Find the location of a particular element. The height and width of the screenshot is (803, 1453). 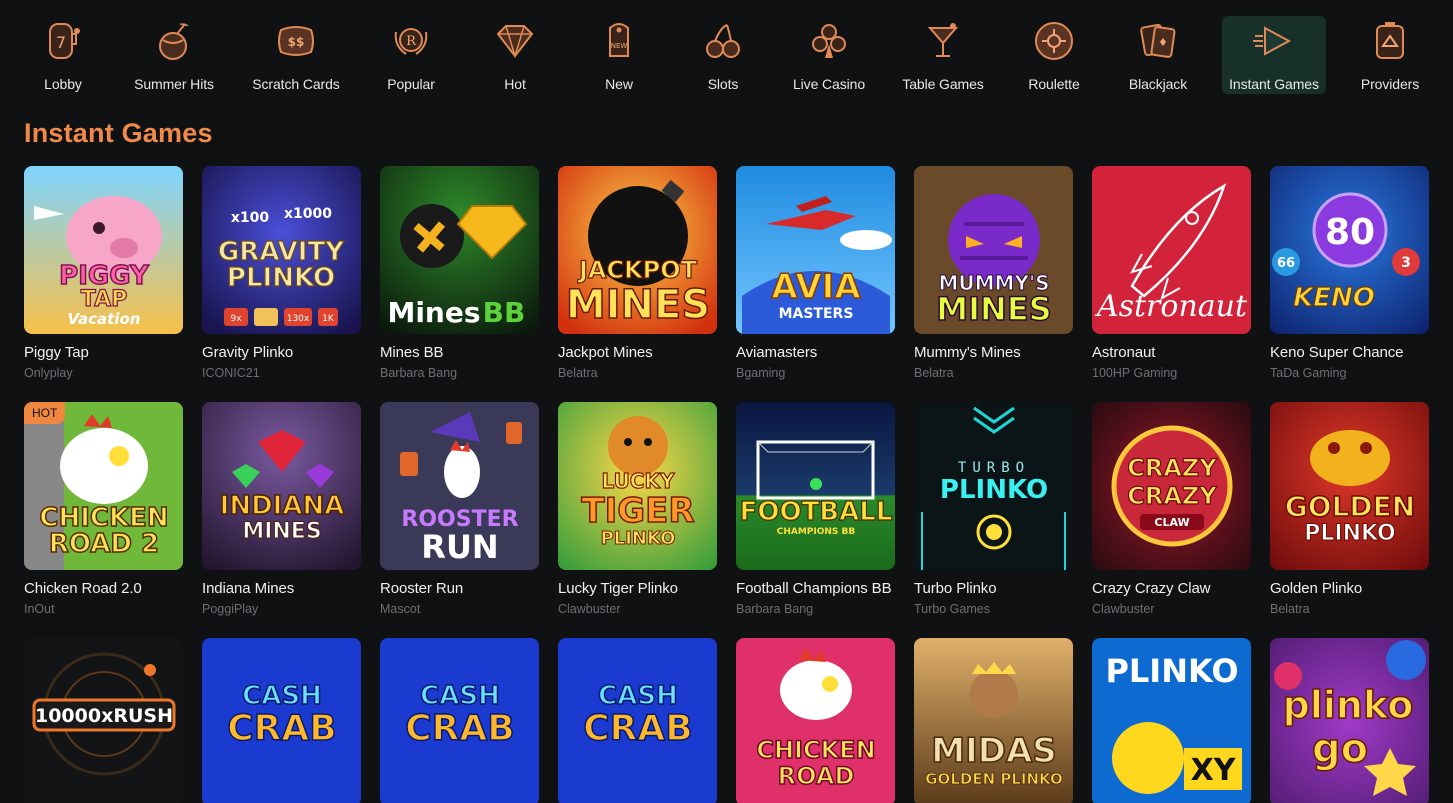

game-thumbnail: FOOTBALL CHAMPIONS BB is located at coordinates (815, 486).